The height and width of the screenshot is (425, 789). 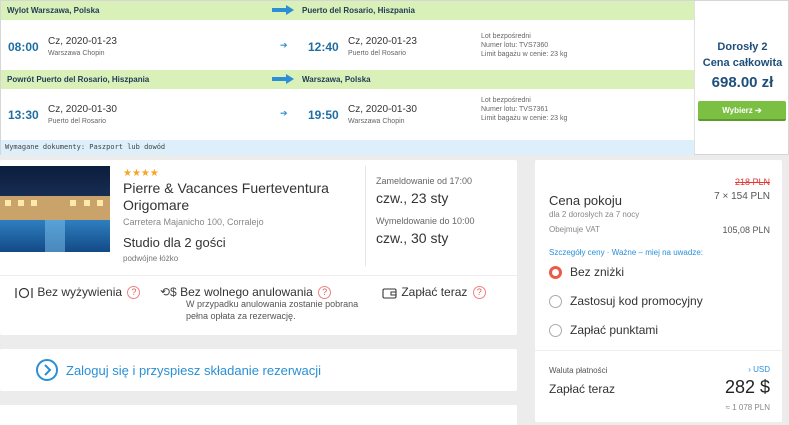 I want to click on flight-number: Numer lotu: TVS7361, so click(x=515, y=109).